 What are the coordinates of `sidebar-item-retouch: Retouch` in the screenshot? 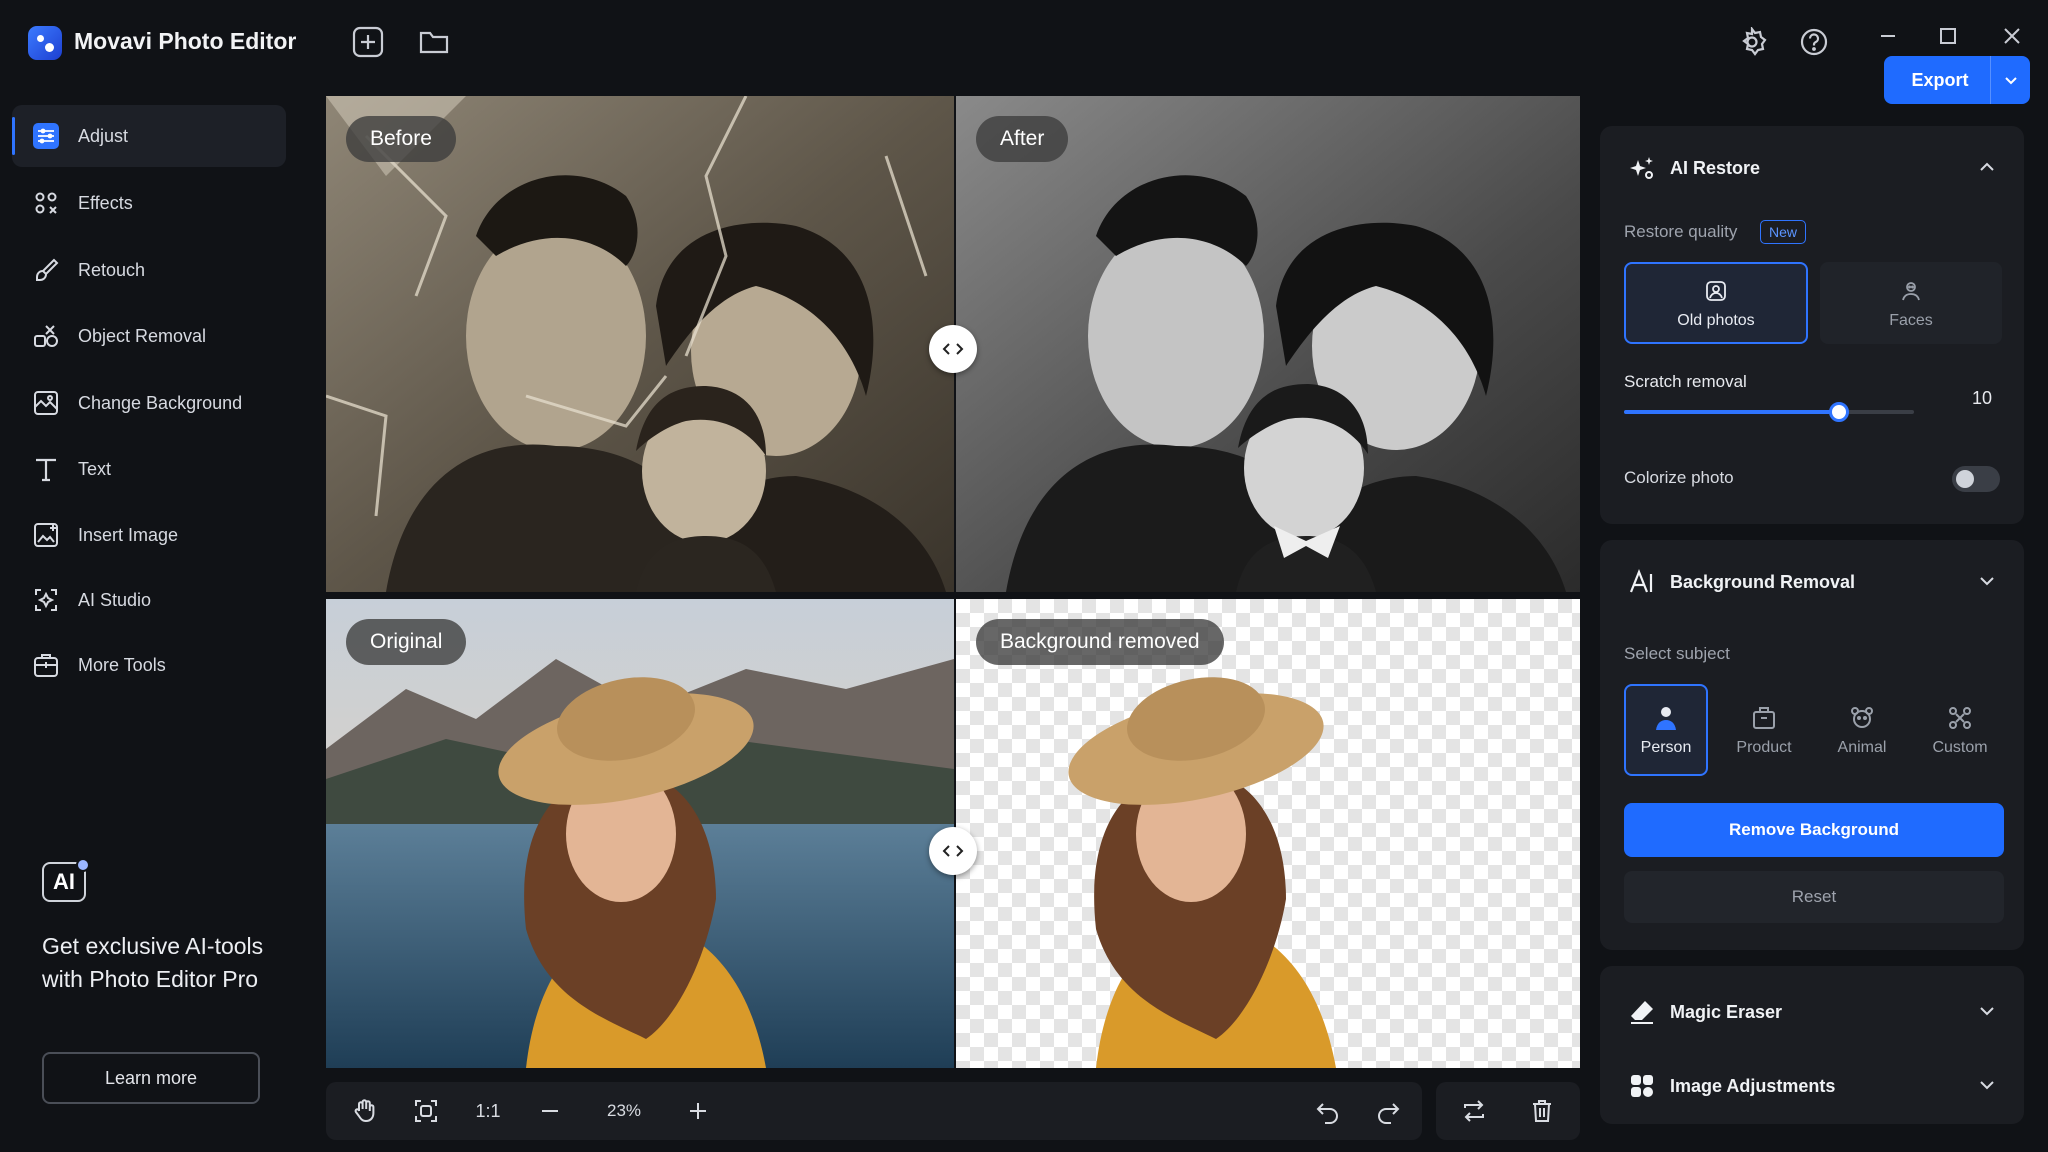 It's located at (149, 270).